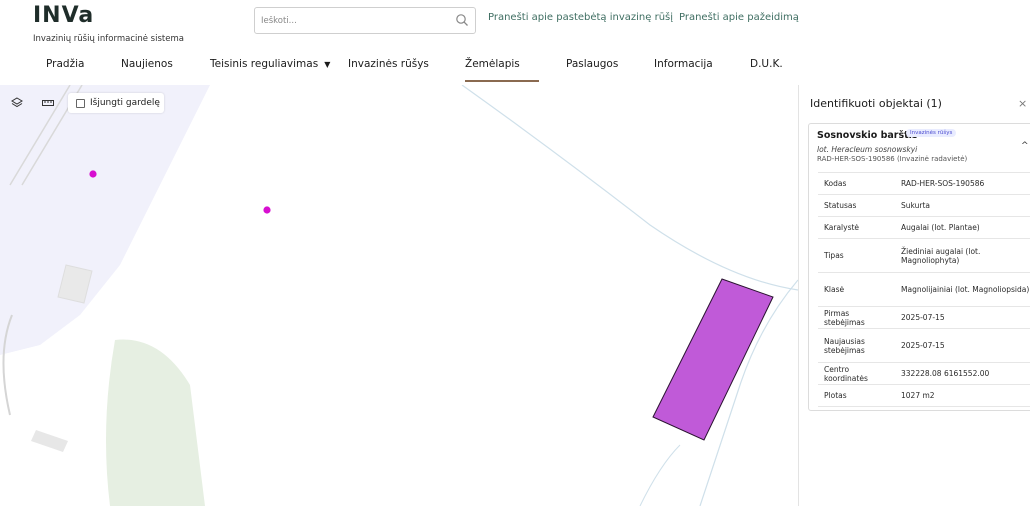 The image size is (1030, 506). Describe the element at coordinates (108, 39) in the screenshot. I see `site-subtitle: Invazinių rūšių informacinė sistema` at that location.